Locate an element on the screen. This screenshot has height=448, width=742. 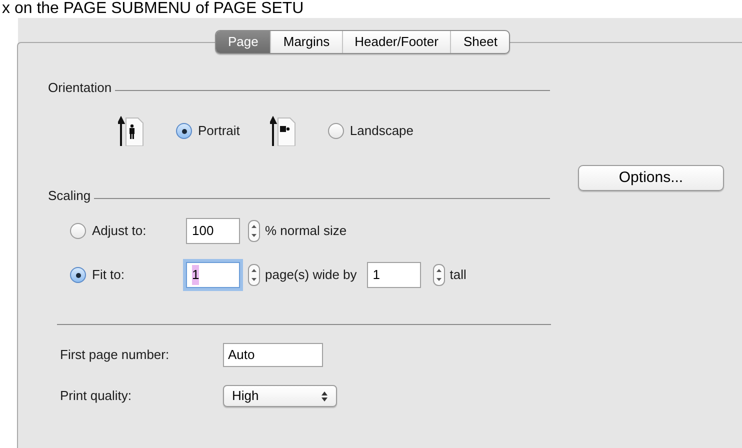
caption-text: x on the PAGE SUBMENU of PAGE SETU is located at coordinates (153, 9).